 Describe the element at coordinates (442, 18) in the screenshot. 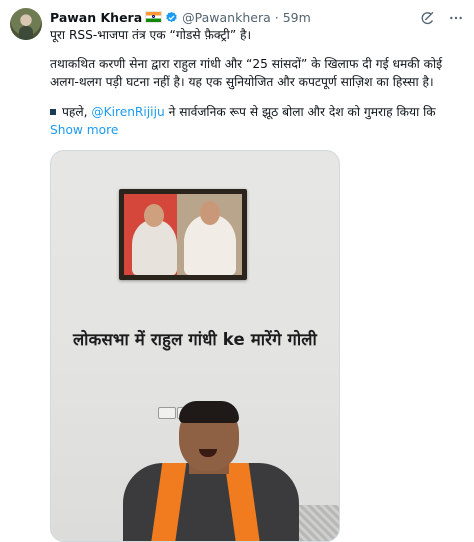

I see `header-actions` at that location.